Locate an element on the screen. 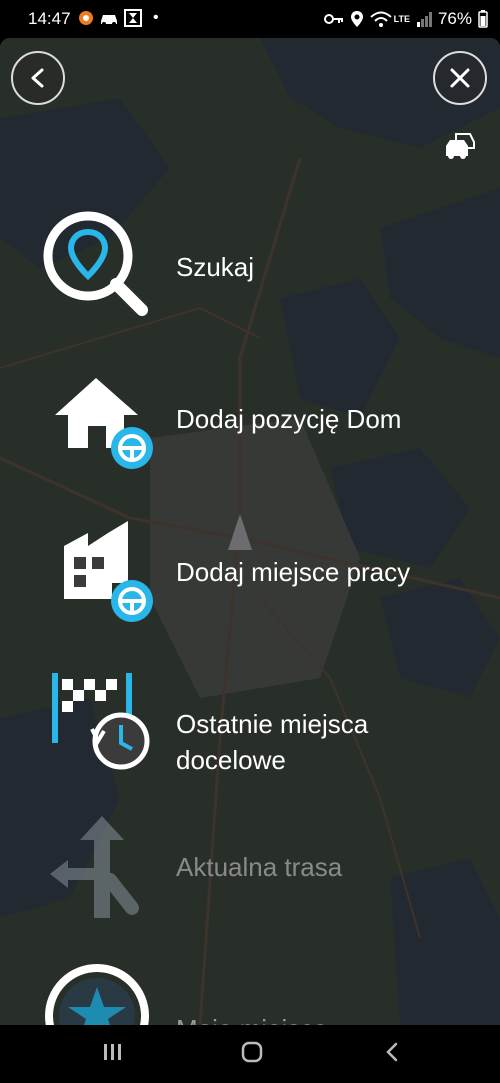 The height and width of the screenshot is (1083, 500). menu-item-search-label: Szukaj is located at coordinates (215, 267).